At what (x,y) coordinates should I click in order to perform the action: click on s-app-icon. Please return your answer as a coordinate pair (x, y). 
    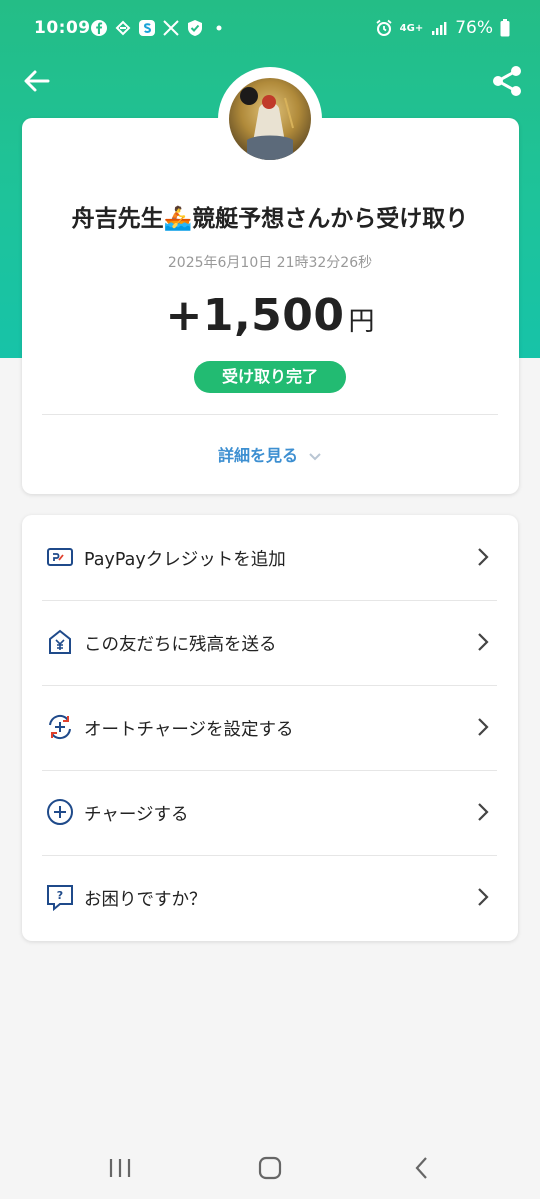
    Looking at the image, I should click on (147, 28).